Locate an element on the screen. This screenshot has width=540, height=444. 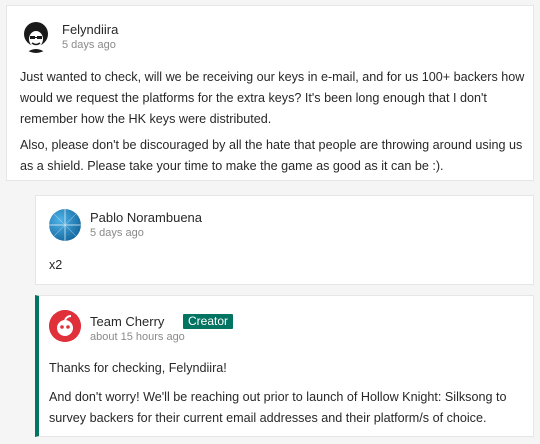
cherry-logo-icon is located at coordinates (65, 326).